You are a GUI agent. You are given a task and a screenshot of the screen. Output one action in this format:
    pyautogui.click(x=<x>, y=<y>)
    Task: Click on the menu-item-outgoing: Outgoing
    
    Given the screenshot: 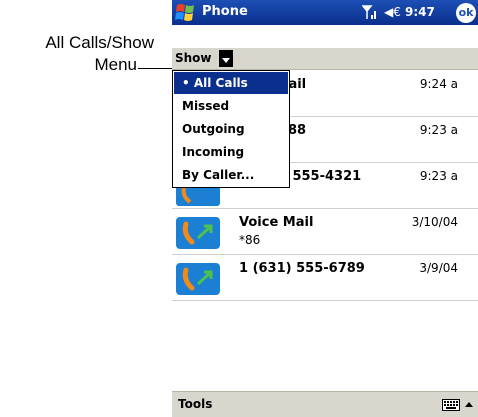 What is the action you would take?
    pyautogui.click(x=231, y=129)
    